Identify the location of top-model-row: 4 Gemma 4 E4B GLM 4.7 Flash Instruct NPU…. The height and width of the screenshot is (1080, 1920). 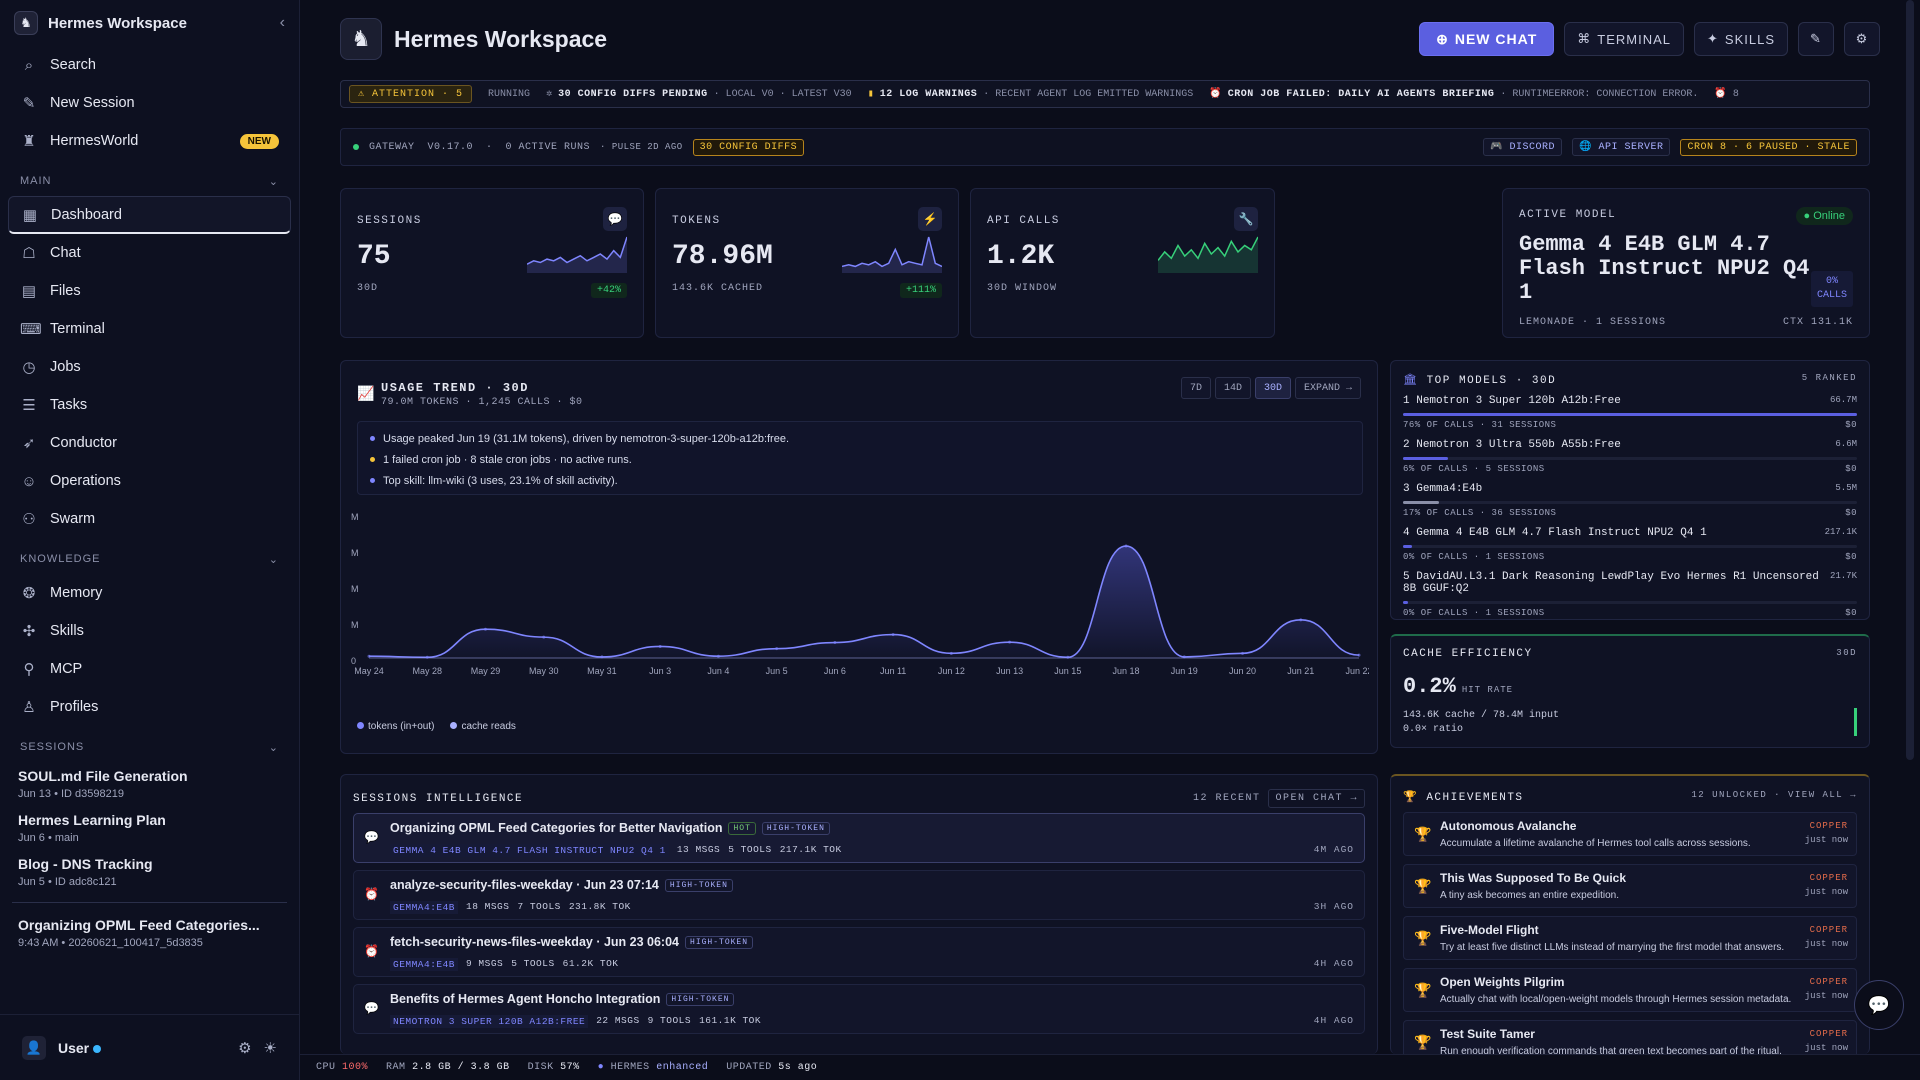
(1630, 549).